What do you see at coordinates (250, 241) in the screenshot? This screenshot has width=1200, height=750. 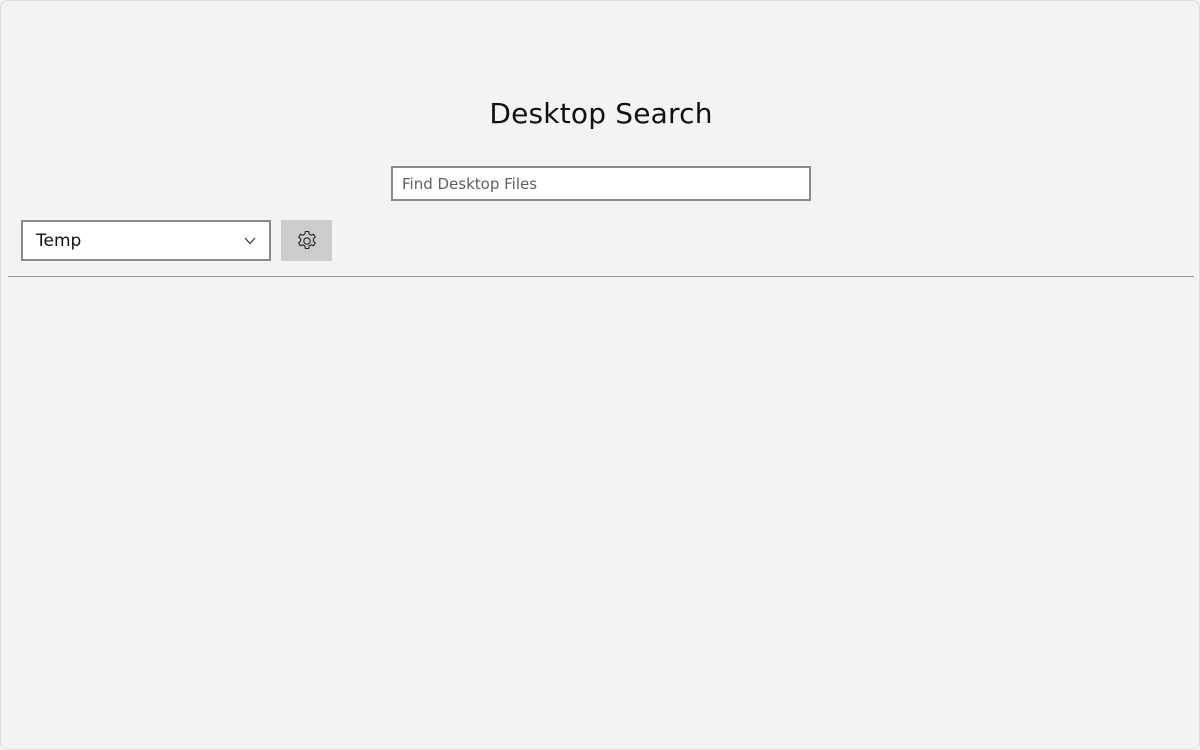 I see `chevron-down-icon` at bounding box center [250, 241].